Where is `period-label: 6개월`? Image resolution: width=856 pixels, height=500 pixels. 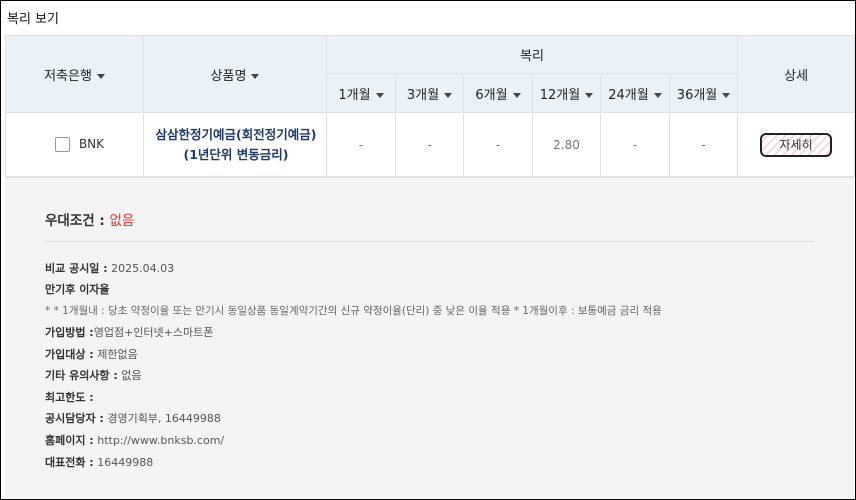 period-label: 6개월 is located at coordinates (491, 95).